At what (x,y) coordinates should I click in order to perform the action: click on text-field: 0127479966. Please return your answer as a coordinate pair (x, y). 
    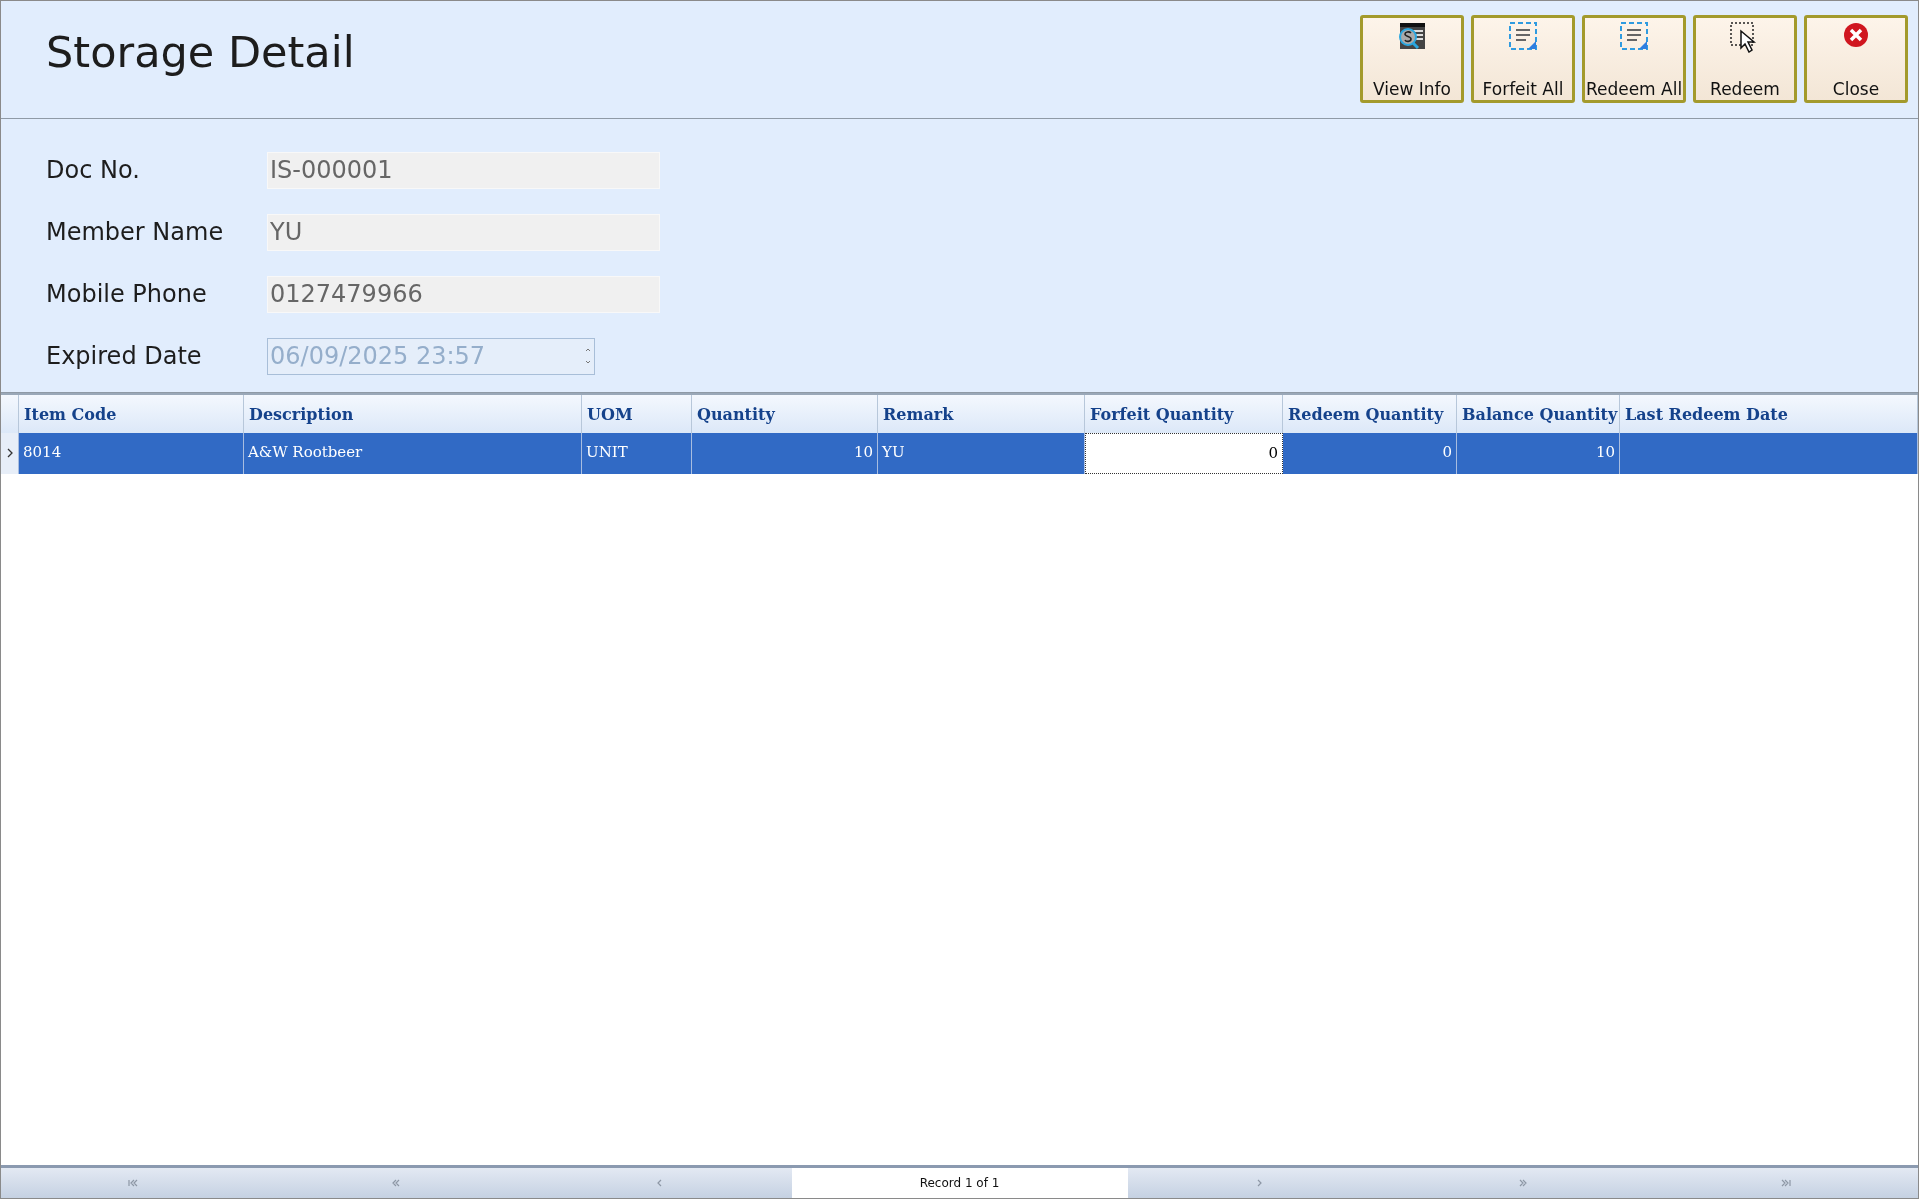
    Looking at the image, I should click on (463, 294).